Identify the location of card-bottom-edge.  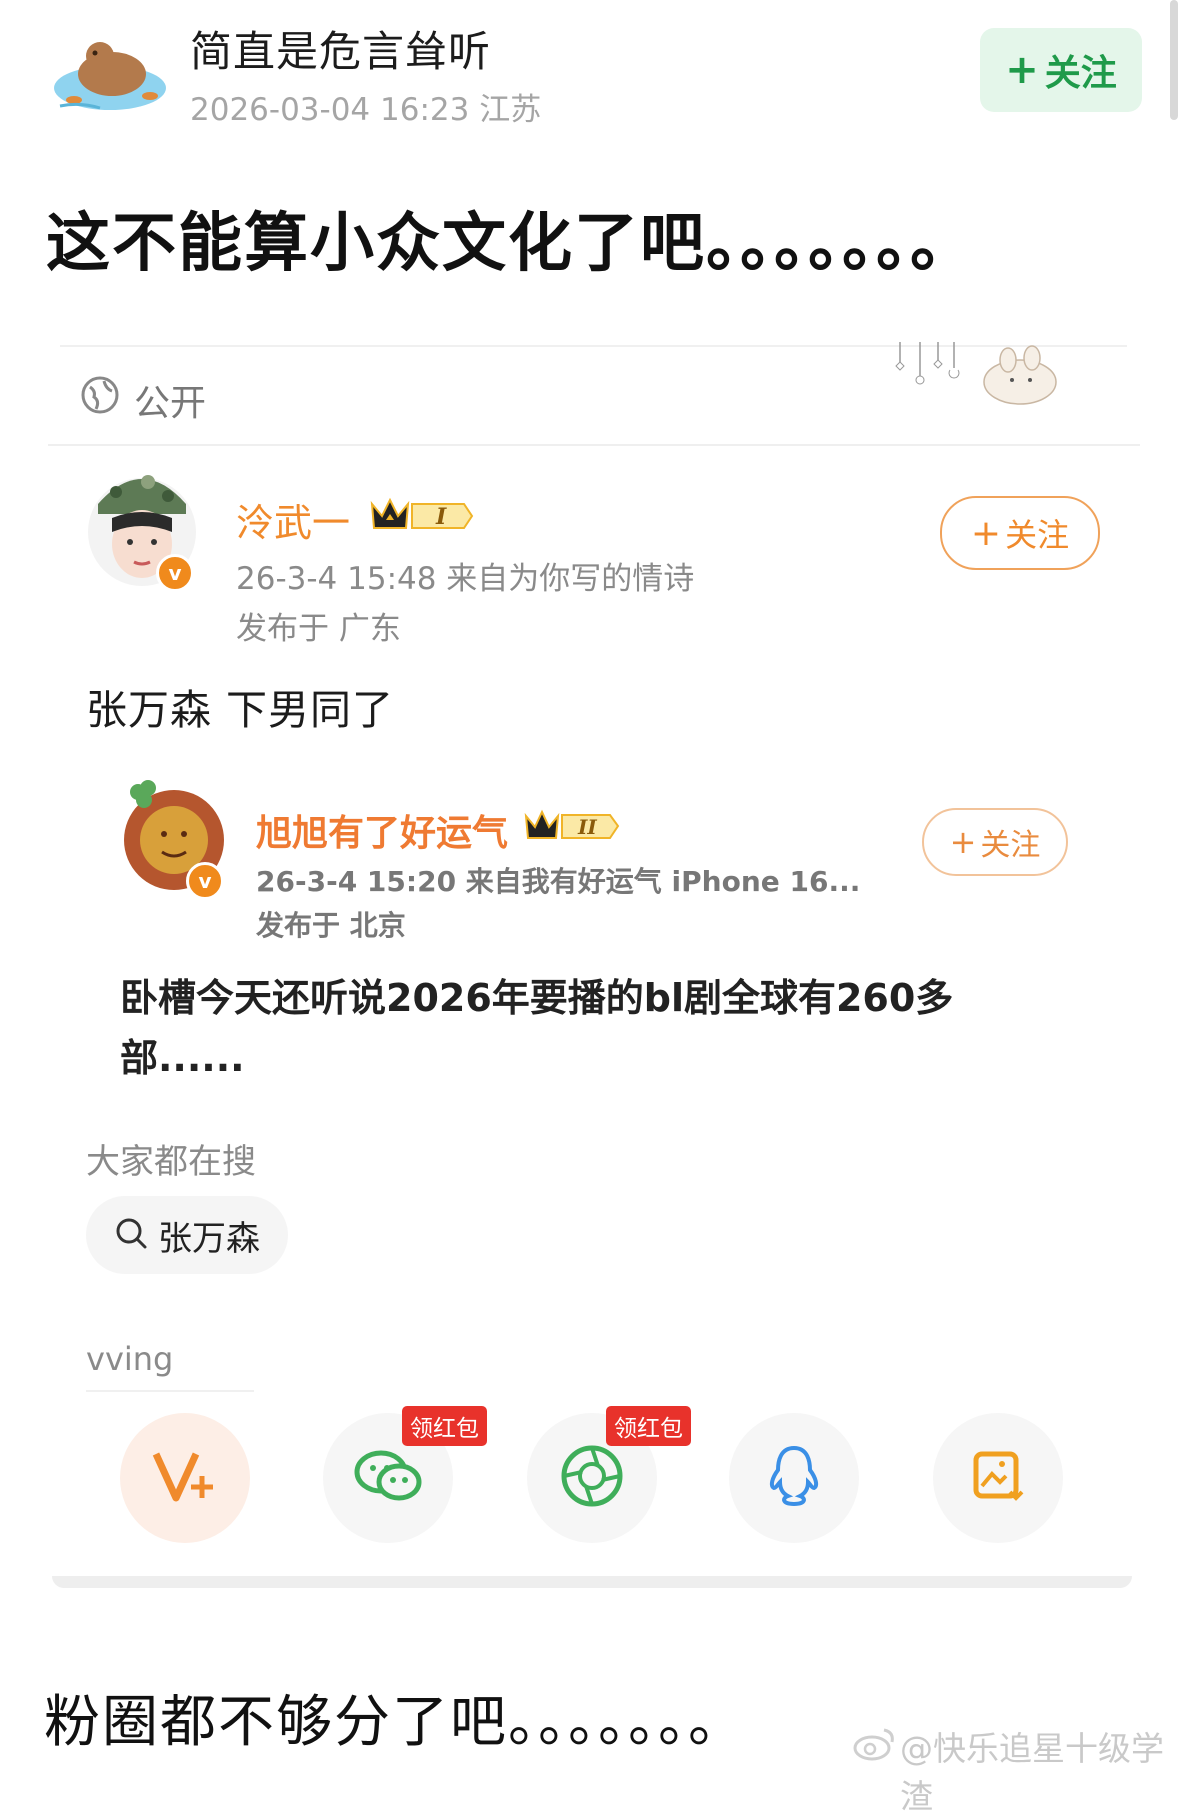
(592, 1582).